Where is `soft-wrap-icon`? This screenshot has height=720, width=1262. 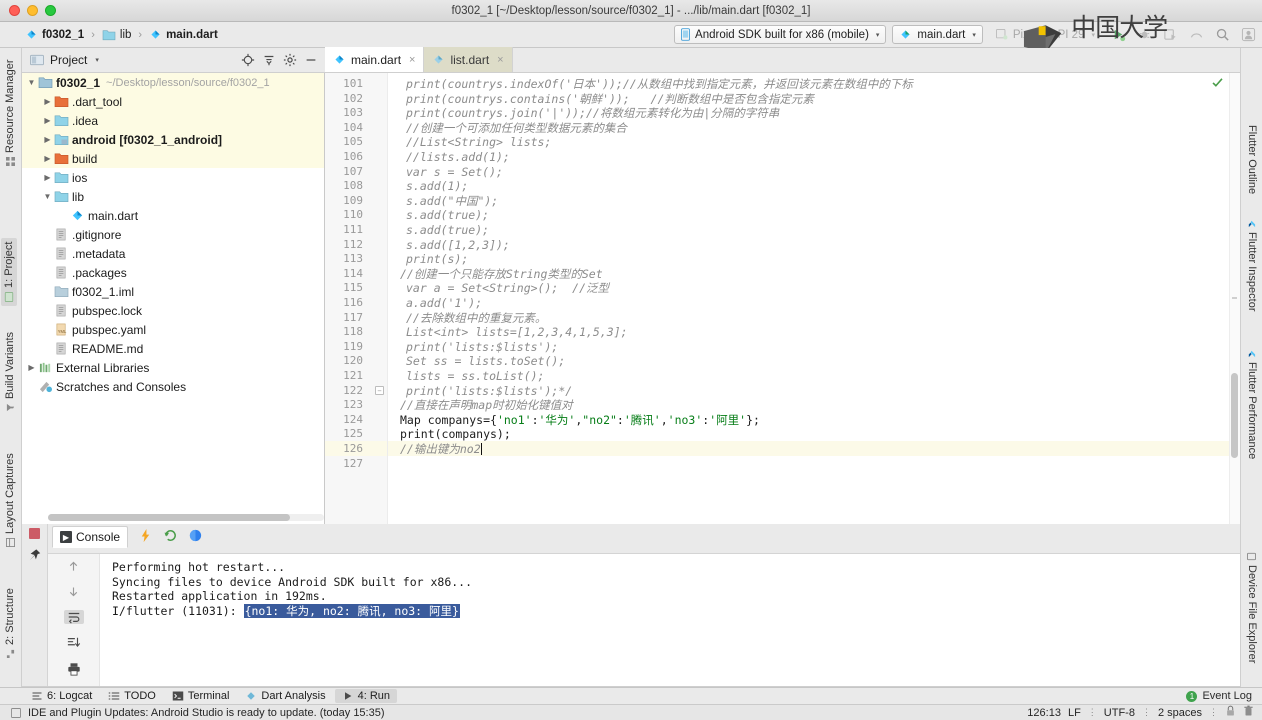 soft-wrap-icon is located at coordinates (73, 617).